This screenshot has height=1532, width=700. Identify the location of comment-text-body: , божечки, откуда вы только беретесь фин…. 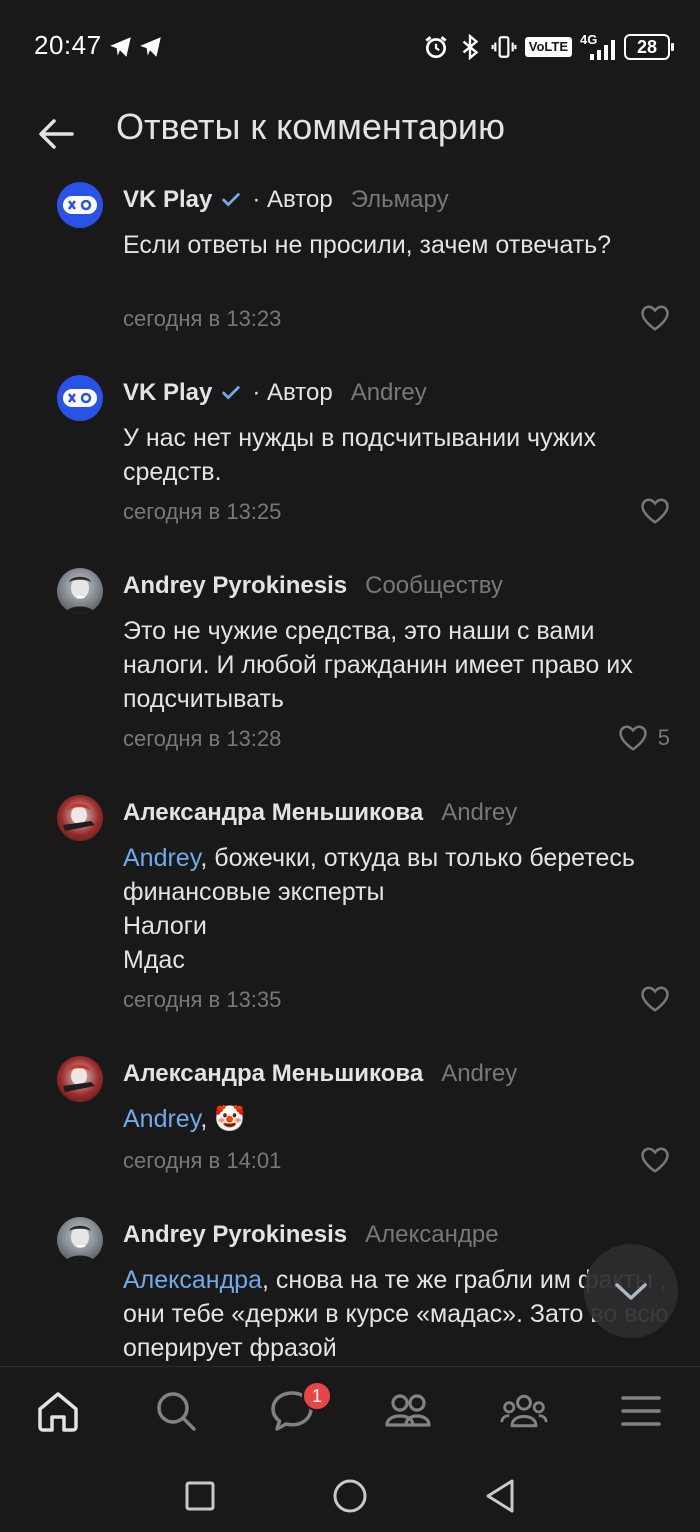
(379, 875).